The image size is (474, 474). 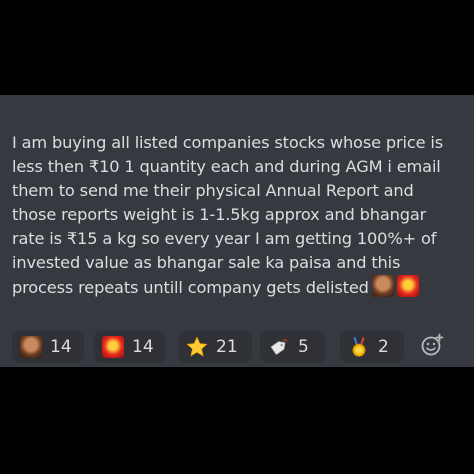 What do you see at coordinates (293, 347) in the screenshot?
I see `reaction-price-tag: 5` at bounding box center [293, 347].